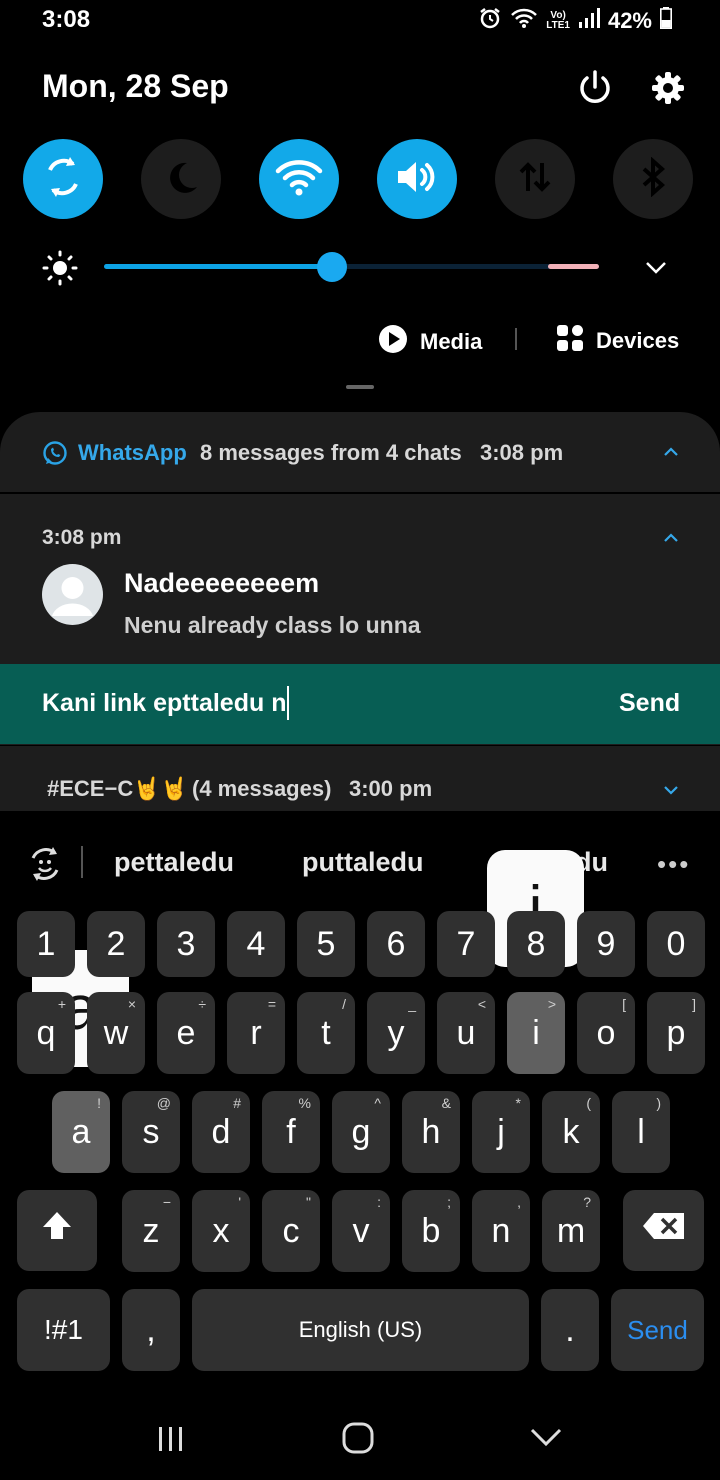  Describe the element at coordinates (299, 179) in the screenshot. I see `wifi-toggle` at that location.